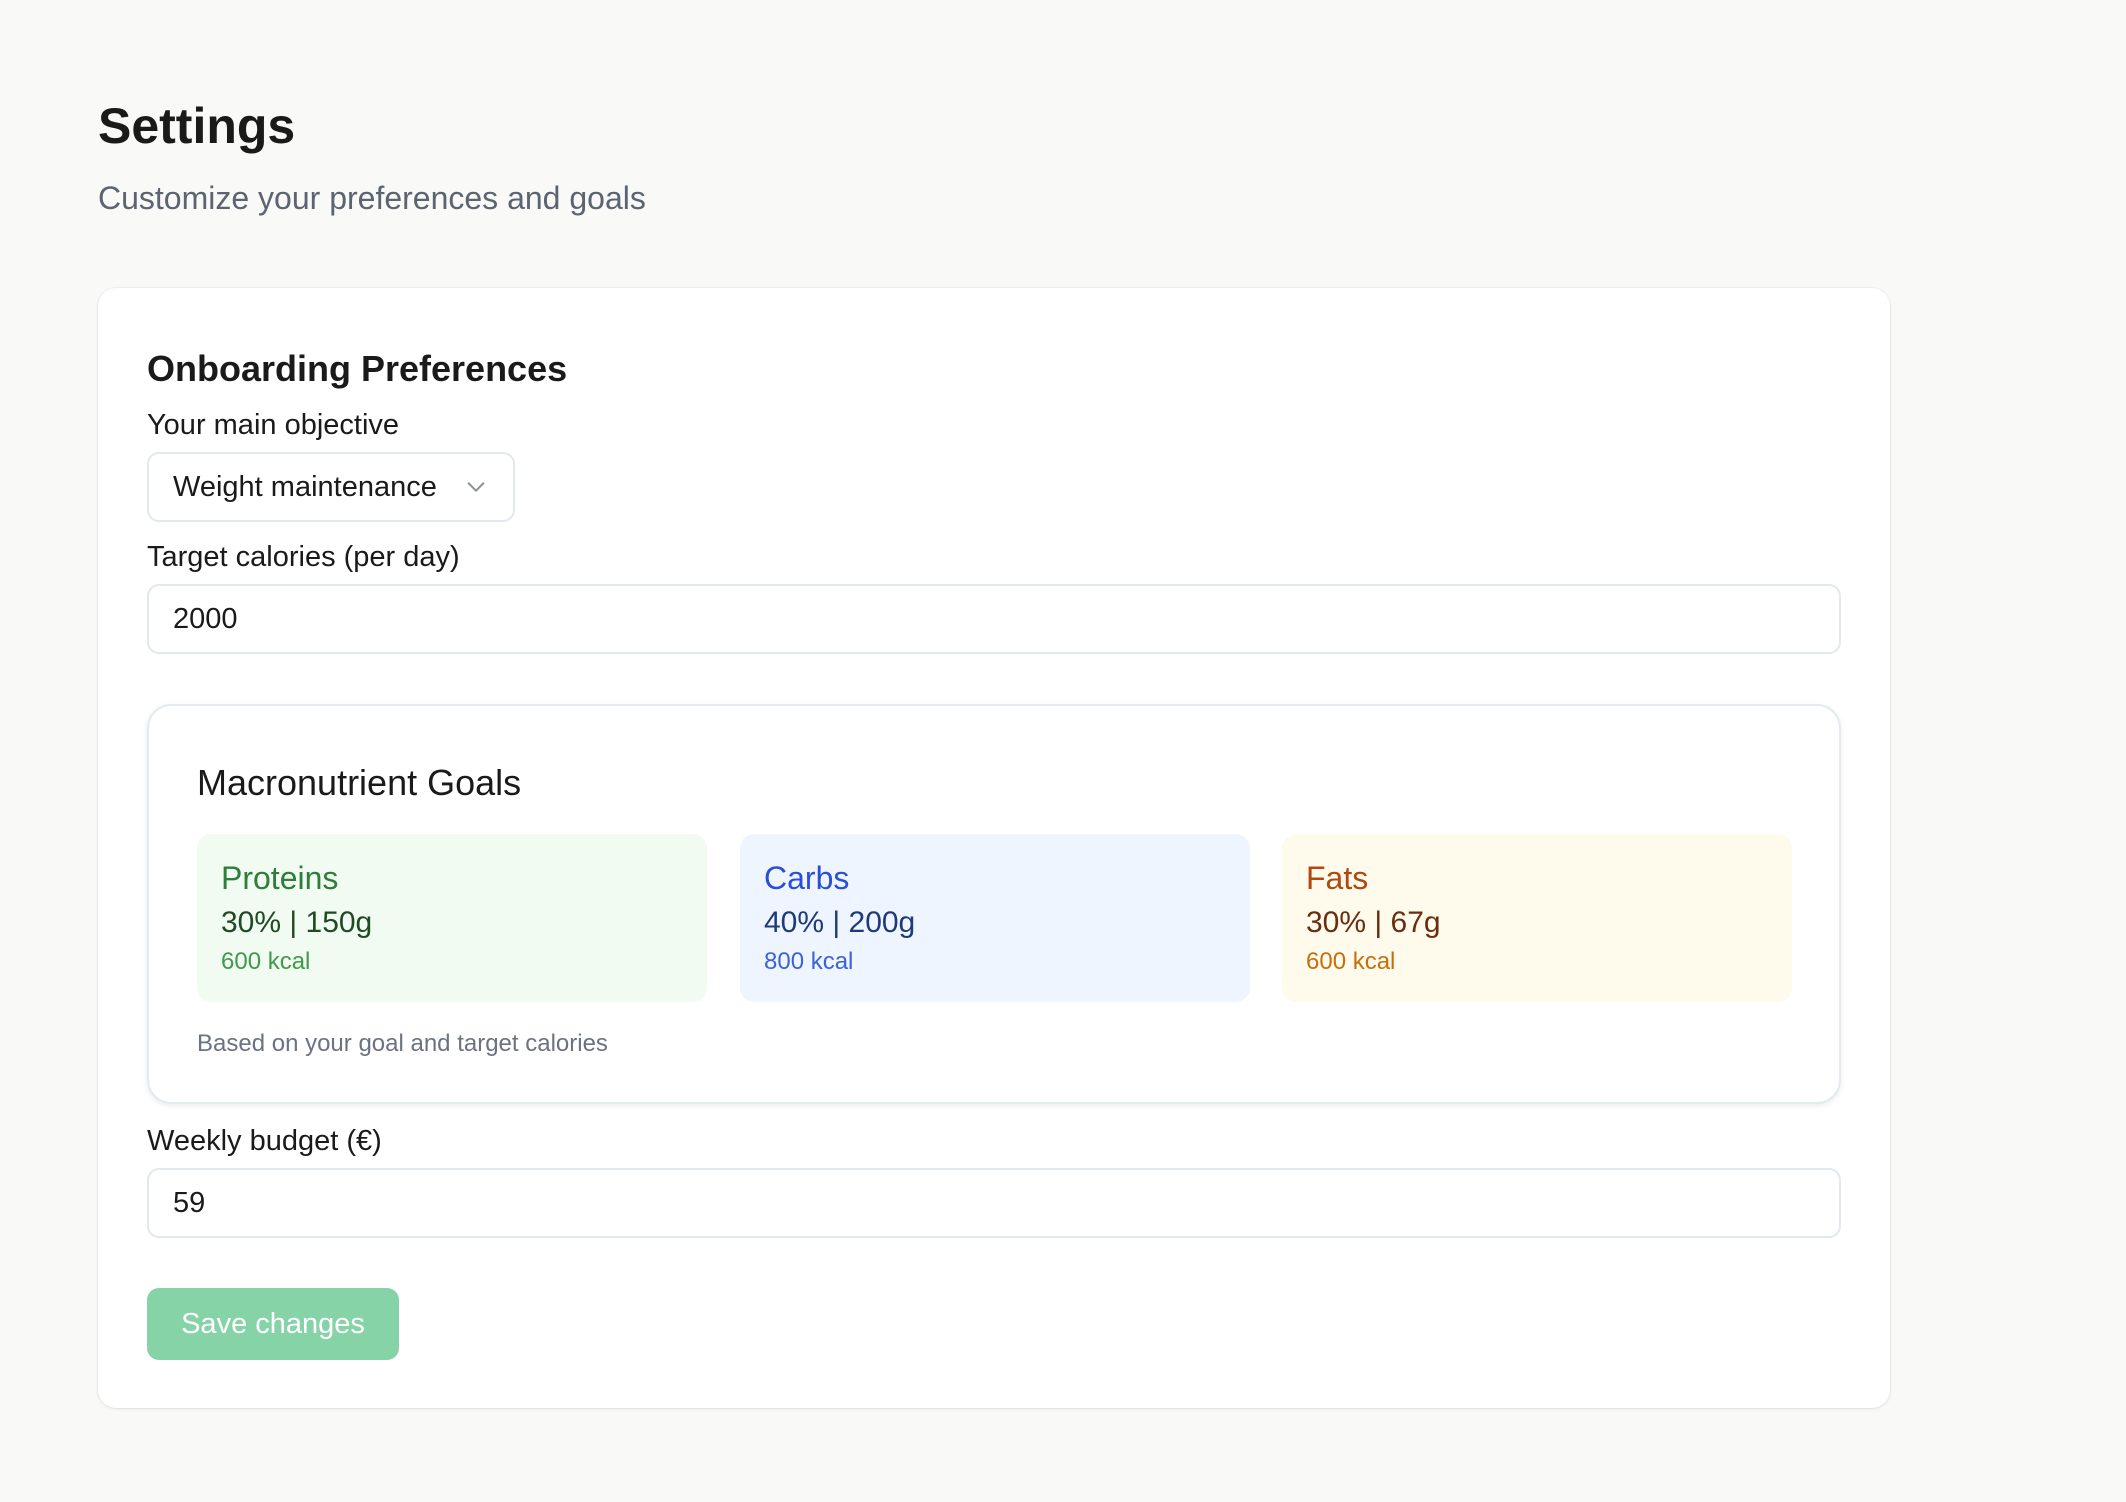  Describe the element at coordinates (297, 922) in the screenshot. I see `macro-values: 30% | 150g` at that location.